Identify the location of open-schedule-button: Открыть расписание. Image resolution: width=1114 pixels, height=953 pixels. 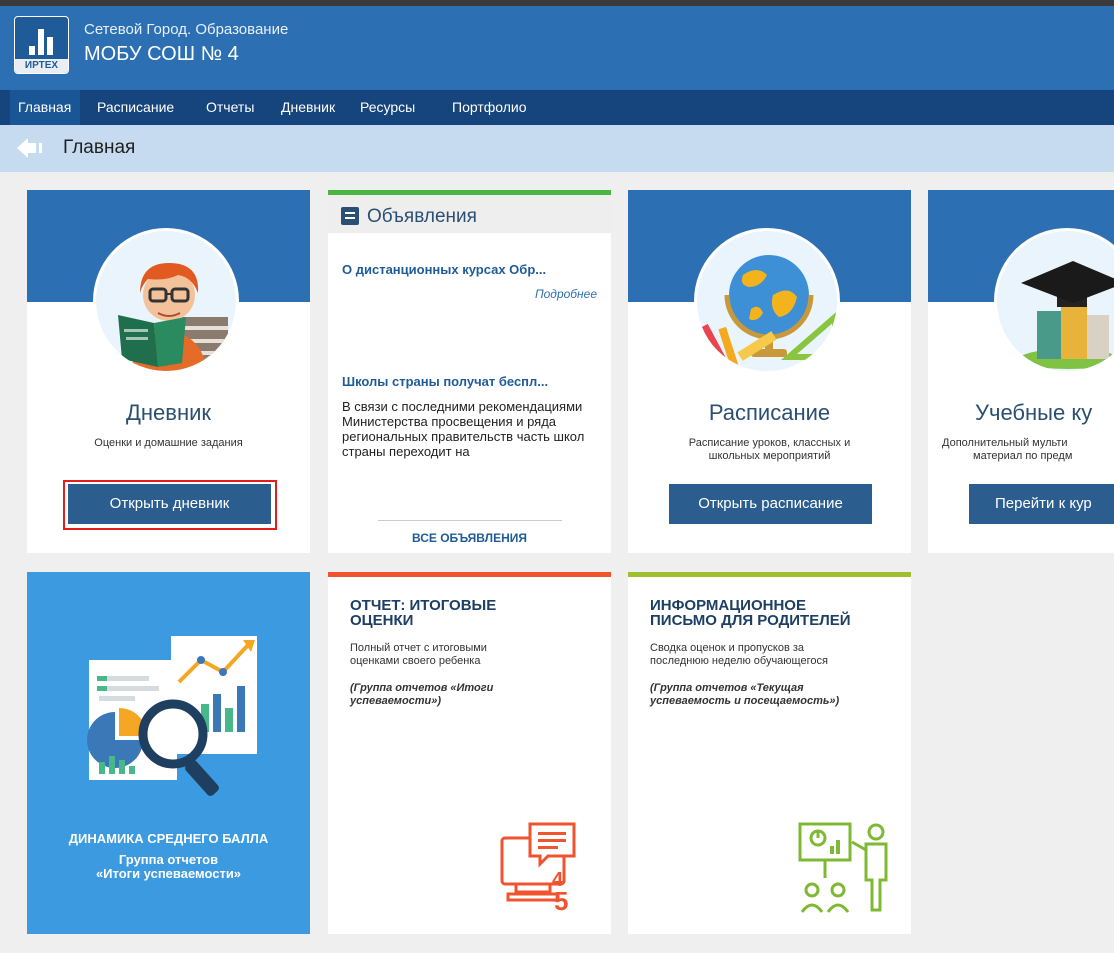
(770, 504).